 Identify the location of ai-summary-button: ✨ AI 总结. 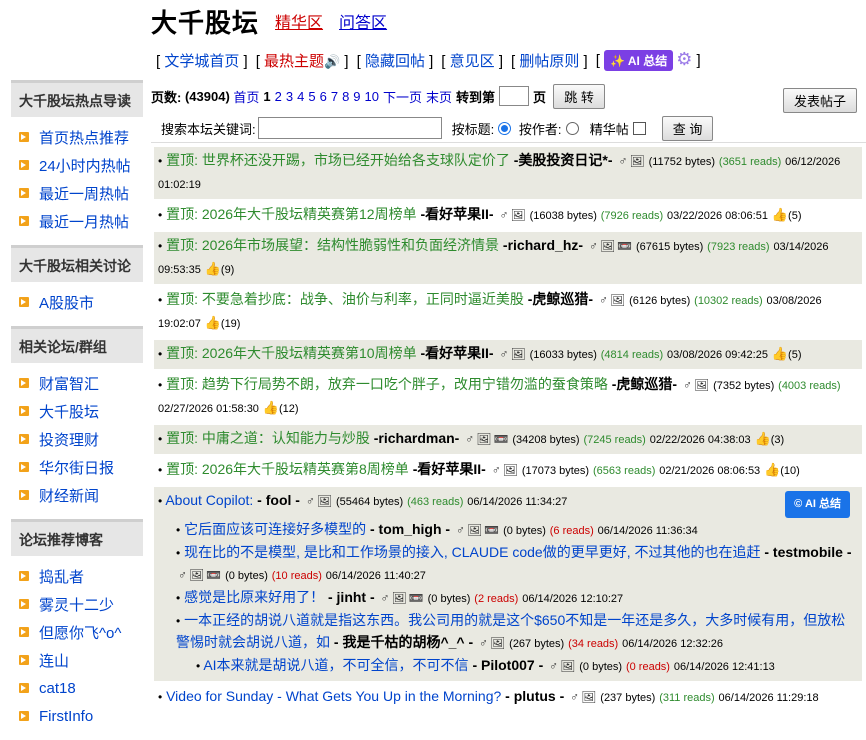
(639, 60).